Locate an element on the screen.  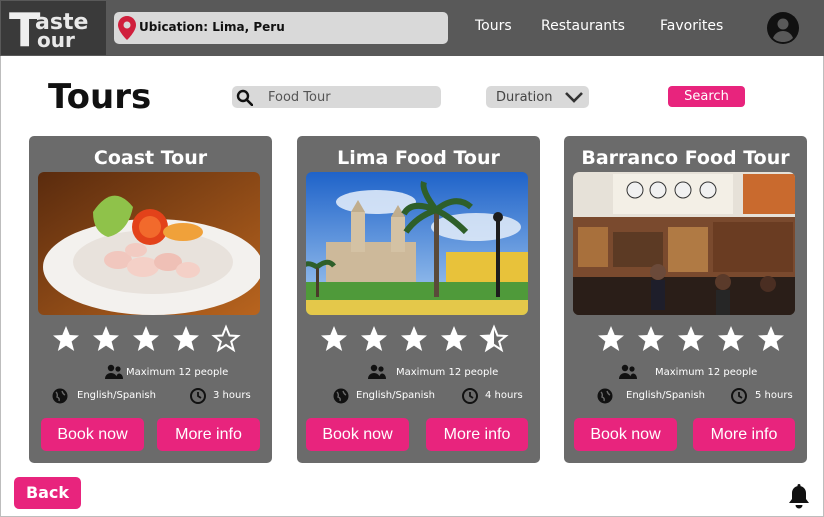
location-field: Ubication: Lima, Peru is located at coordinates (281, 28).